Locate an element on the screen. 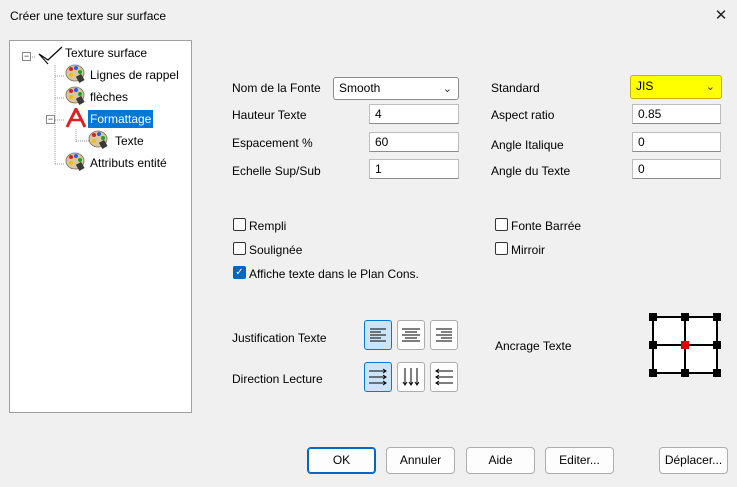 Image resolution: width=737 pixels, height=487 pixels. tree-item-lignes-de-rappel: Lignes de rappel is located at coordinates (134, 75).